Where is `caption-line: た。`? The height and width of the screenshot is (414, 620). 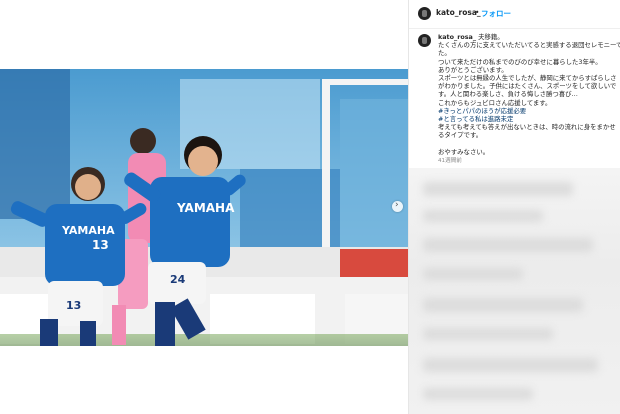 caption-line: た。 is located at coordinates (444, 53).